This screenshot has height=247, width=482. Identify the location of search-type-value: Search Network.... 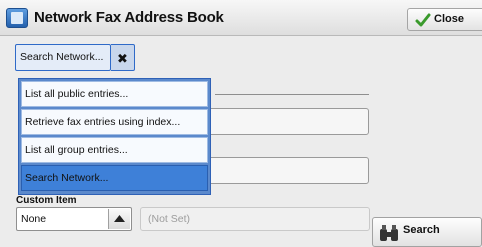
(62, 57).